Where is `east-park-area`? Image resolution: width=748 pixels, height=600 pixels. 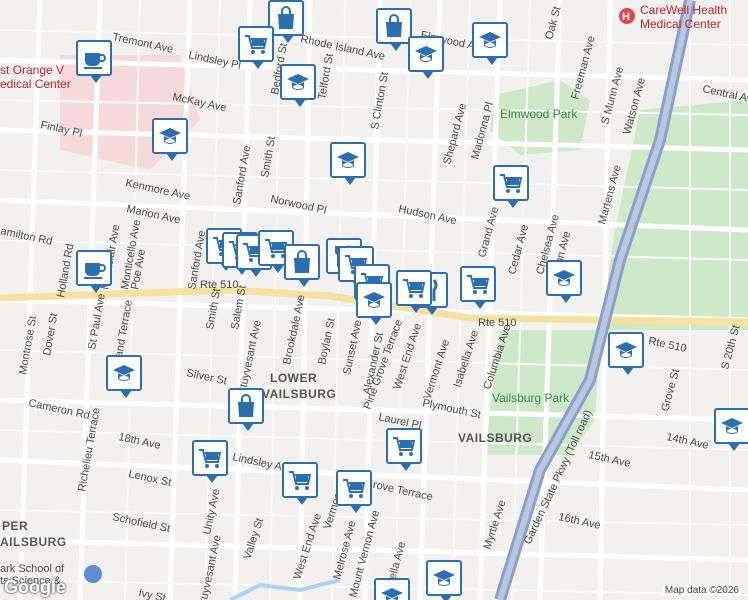
east-park-area is located at coordinates (674, 215).